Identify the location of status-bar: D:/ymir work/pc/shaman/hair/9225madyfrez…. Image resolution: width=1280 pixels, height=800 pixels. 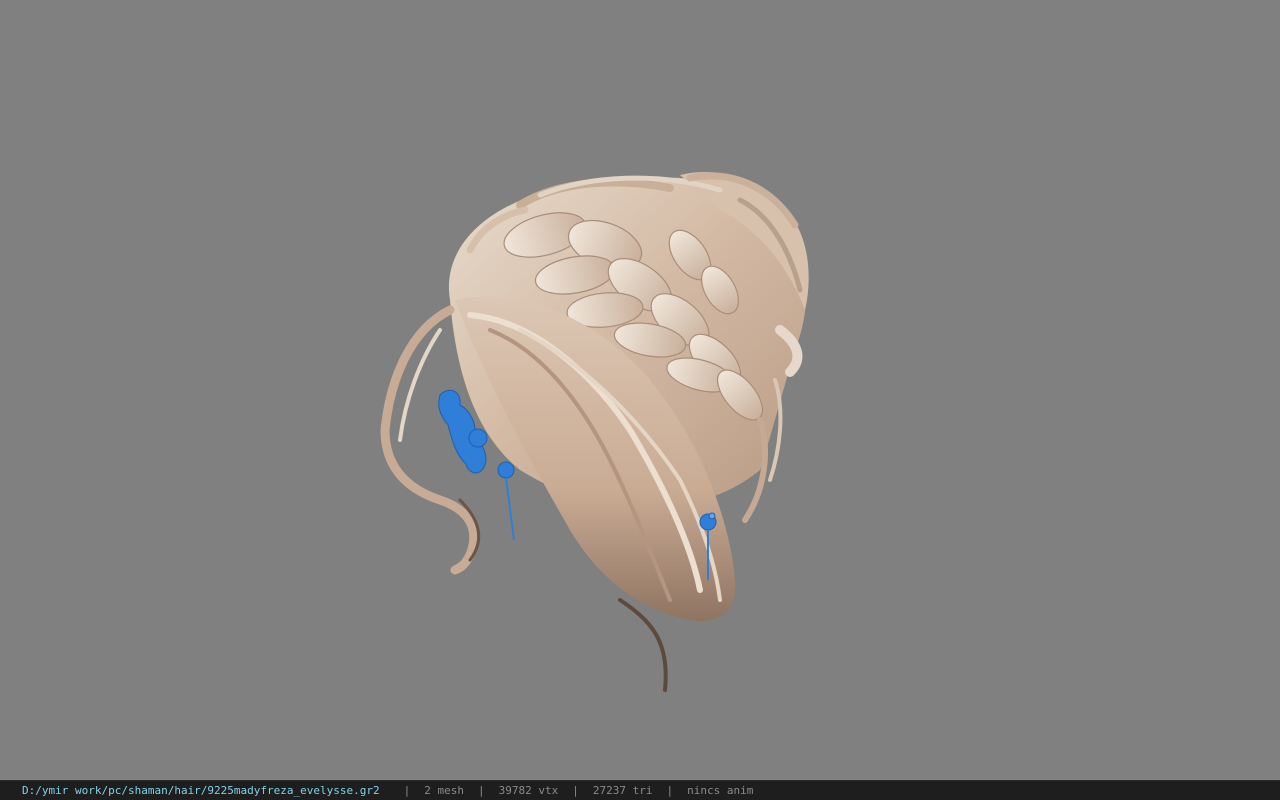
(640, 790).